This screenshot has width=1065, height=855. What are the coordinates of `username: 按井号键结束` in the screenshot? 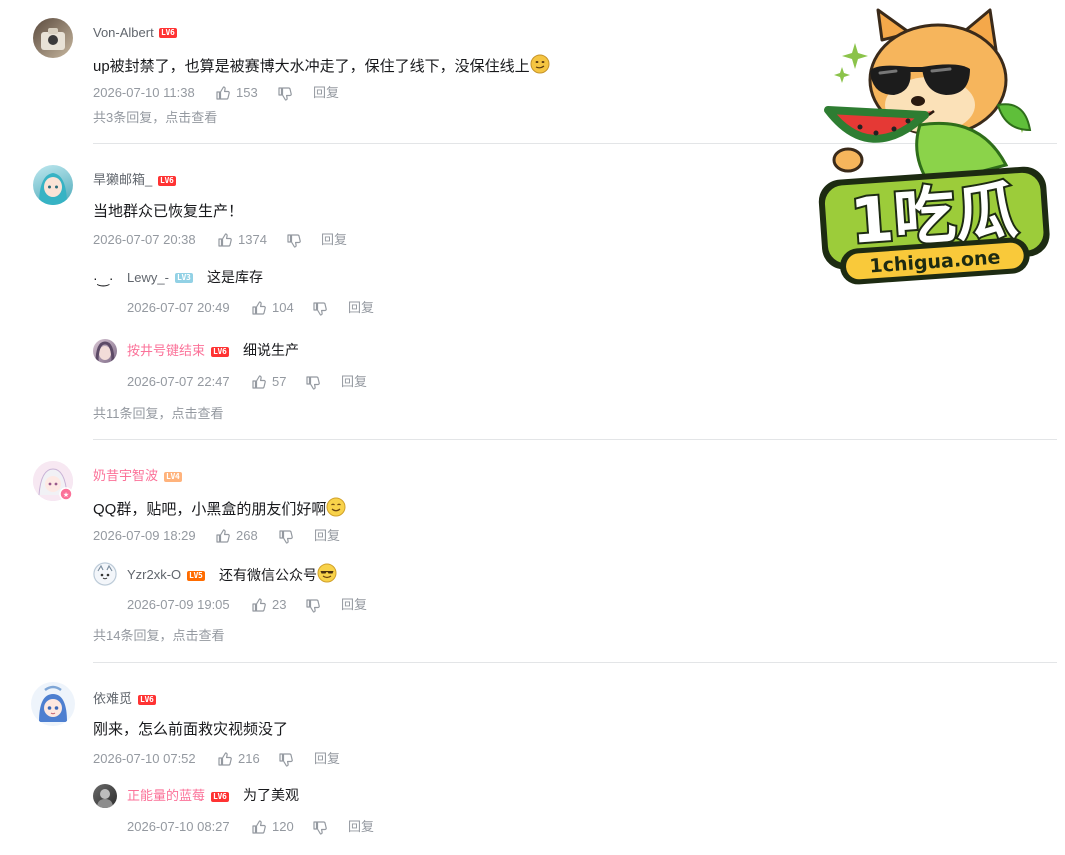 It's located at (166, 351).